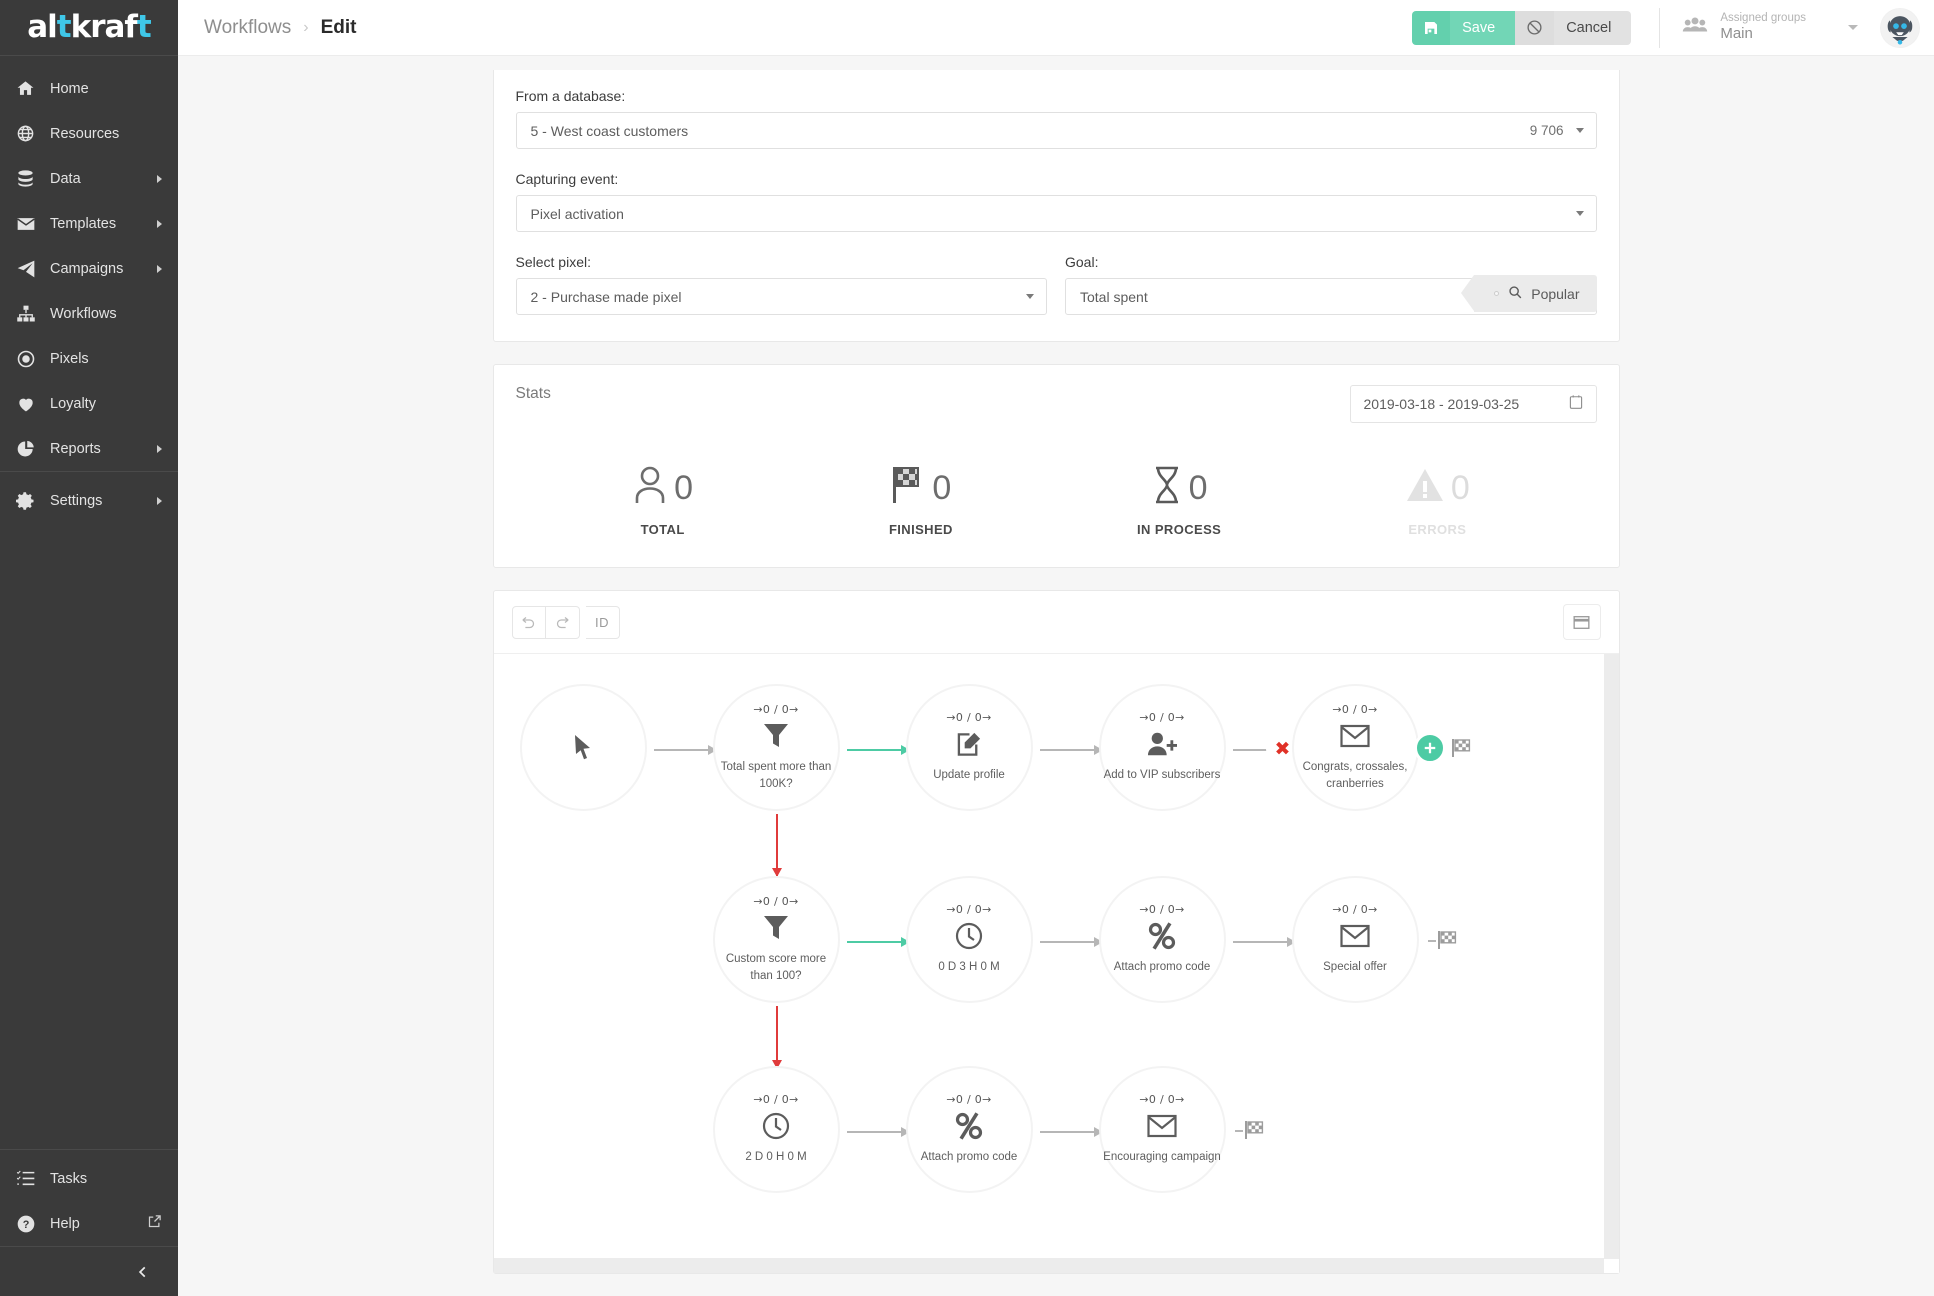  Describe the element at coordinates (1162, 910) in the screenshot. I see `node-counter: →0 / 0→` at that location.